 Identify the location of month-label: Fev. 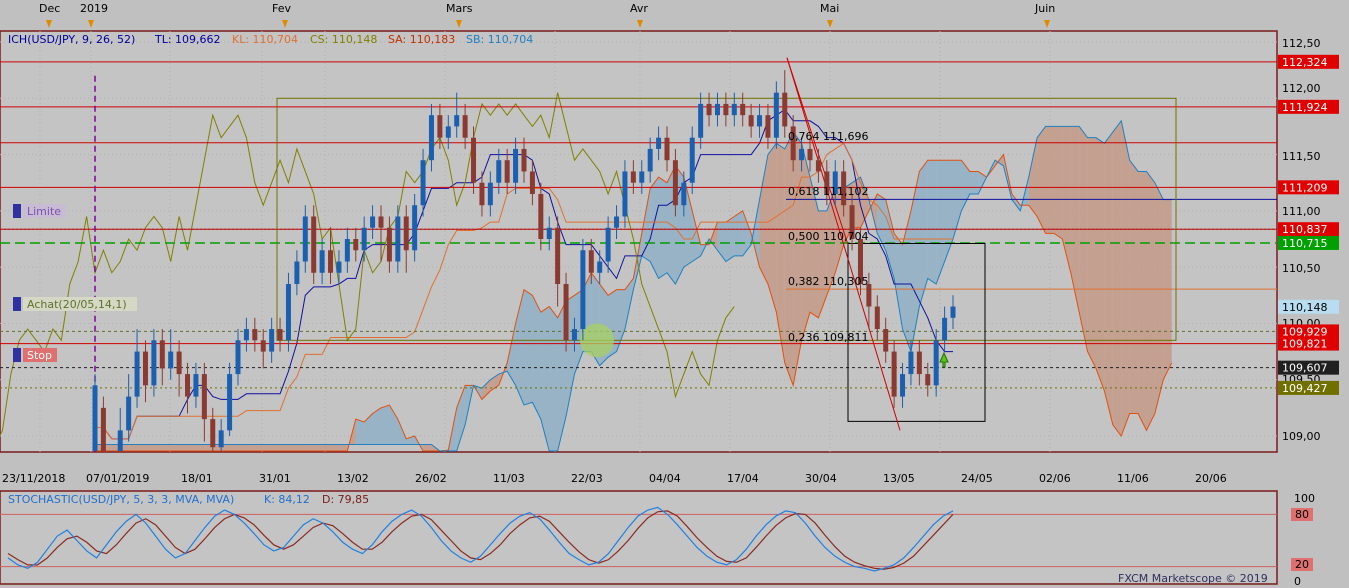
(281, 8).